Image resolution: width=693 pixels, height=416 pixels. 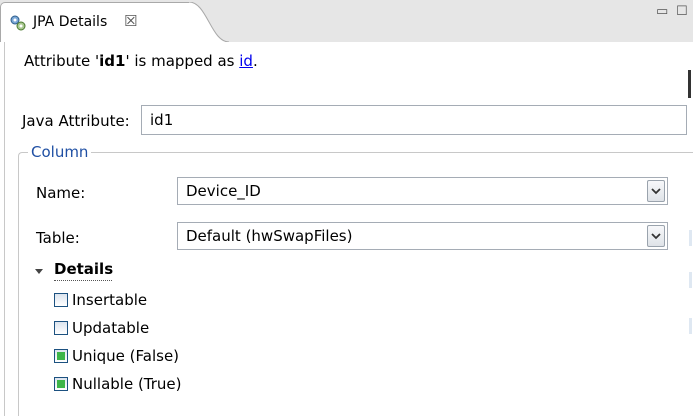 I want to click on column-name-value: Device_ID, so click(x=223, y=191).